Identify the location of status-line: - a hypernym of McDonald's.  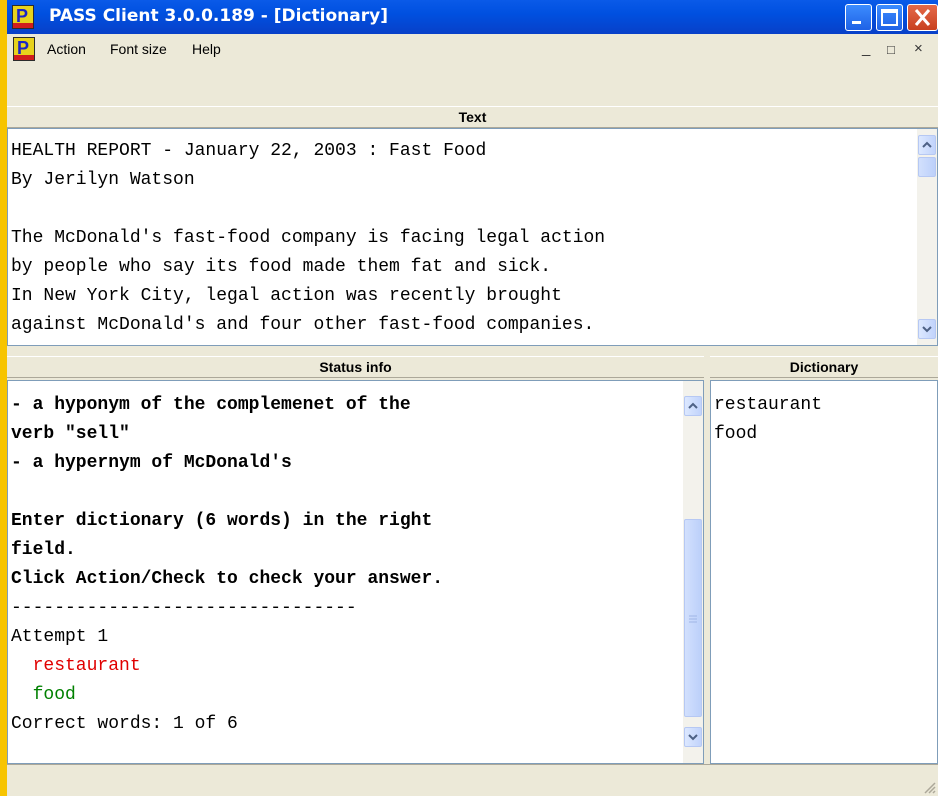
(151, 463).